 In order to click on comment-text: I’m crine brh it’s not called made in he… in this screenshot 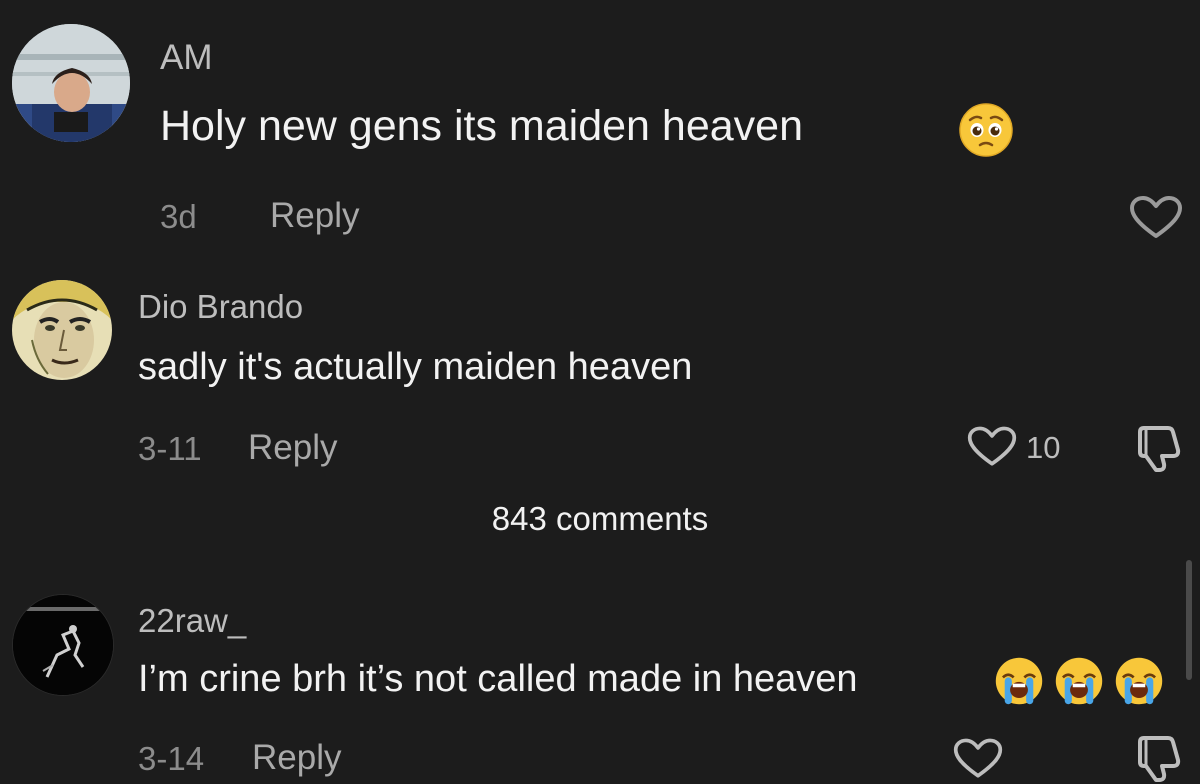, I will do `click(498, 679)`.